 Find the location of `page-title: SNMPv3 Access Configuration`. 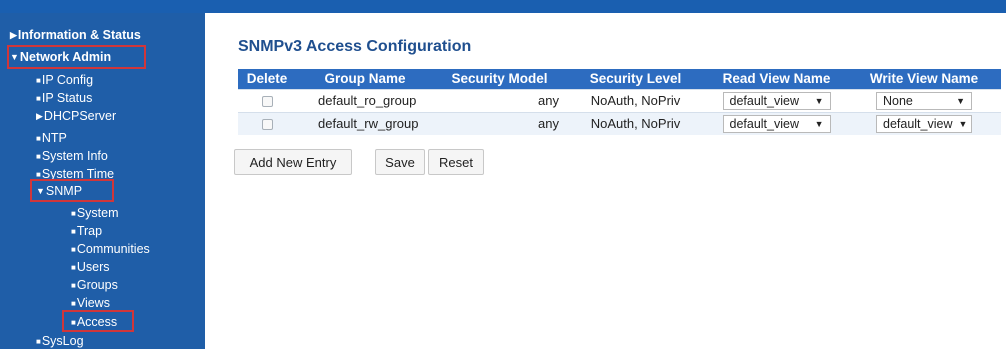

page-title: SNMPv3 Access Configuration is located at coordinates (355, 46).